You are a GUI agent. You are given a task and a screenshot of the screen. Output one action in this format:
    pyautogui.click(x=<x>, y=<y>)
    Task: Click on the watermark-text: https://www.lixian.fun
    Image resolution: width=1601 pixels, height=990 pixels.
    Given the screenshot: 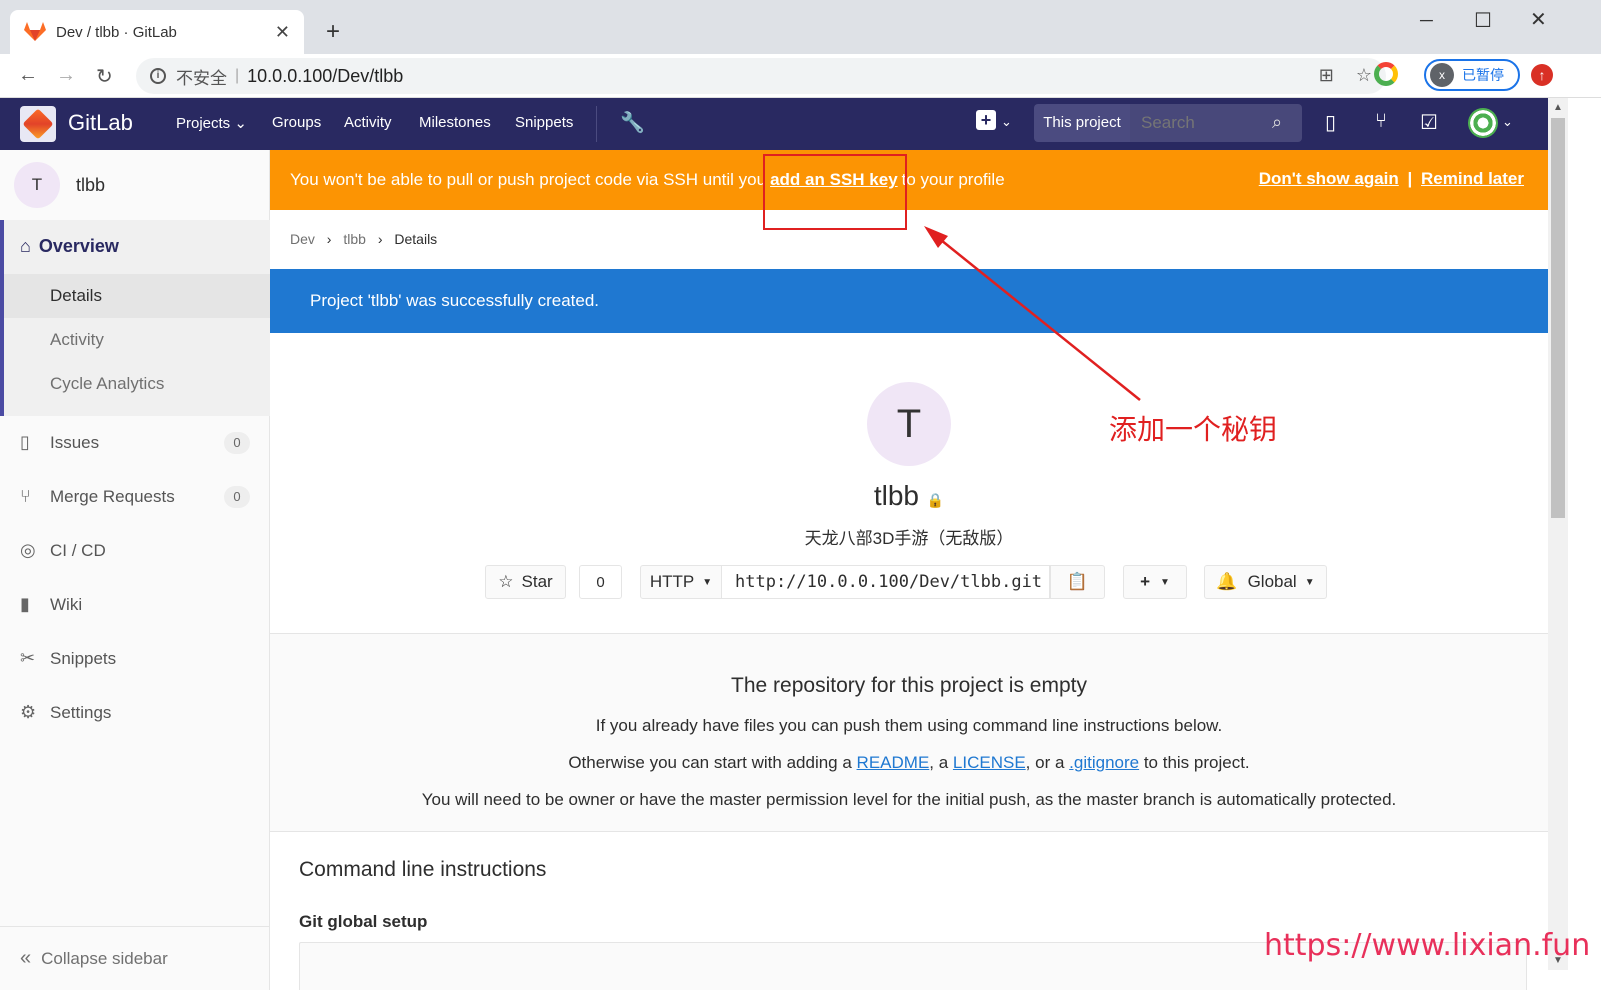 What is the action you would take?
    pyautogui.click(x=1427, y=945)
    